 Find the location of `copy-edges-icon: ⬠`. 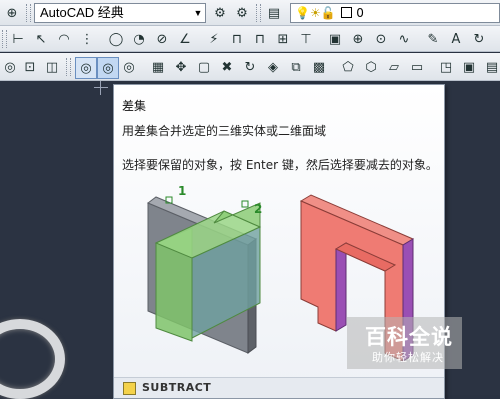

copy-edges-icon: ⬠ is located at coordinates (348, 67).